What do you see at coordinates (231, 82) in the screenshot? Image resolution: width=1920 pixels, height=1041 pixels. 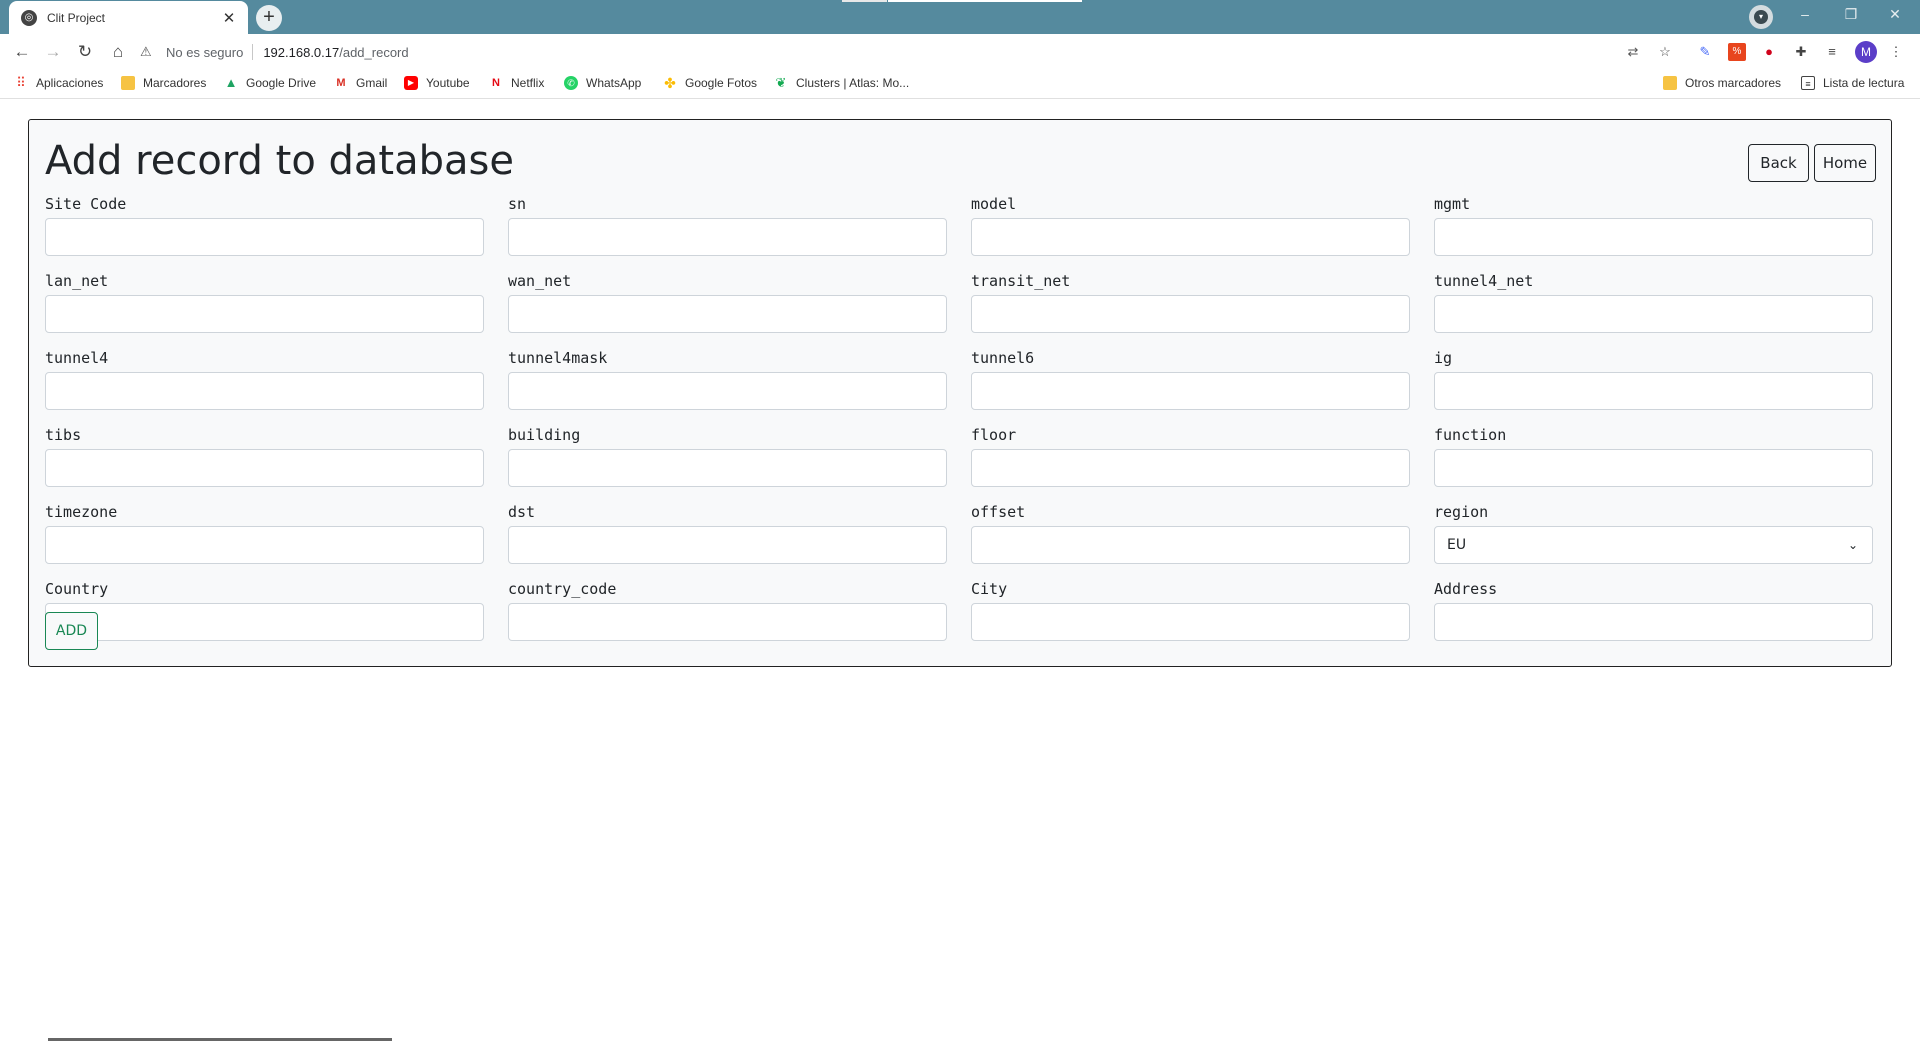 I see `google-drive-icon: ▲` at bounding box center [231, 82].